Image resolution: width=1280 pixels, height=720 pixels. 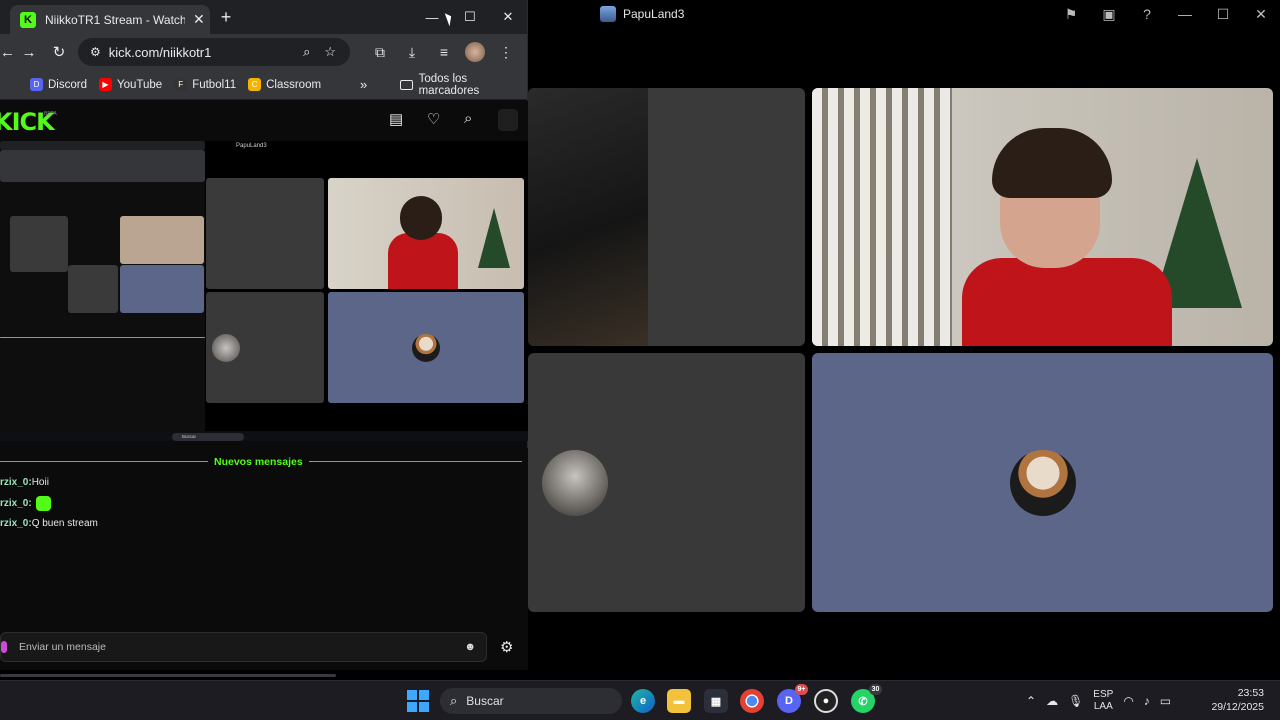 What do you see at coordinates (470, 647) in the screenshot?
I see `emote-picker-icon: ☻` at bounding box center [470, 647].